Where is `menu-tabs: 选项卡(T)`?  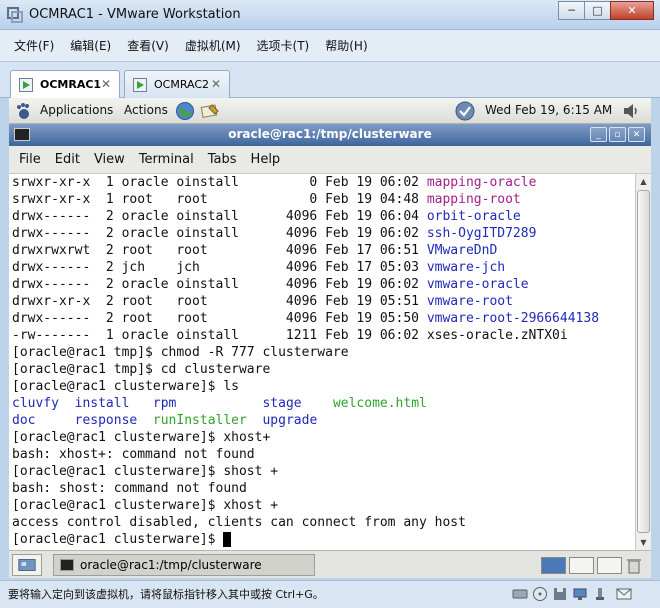
menu-tabs: 选项卡(T) is located at coordinates (283, 45).